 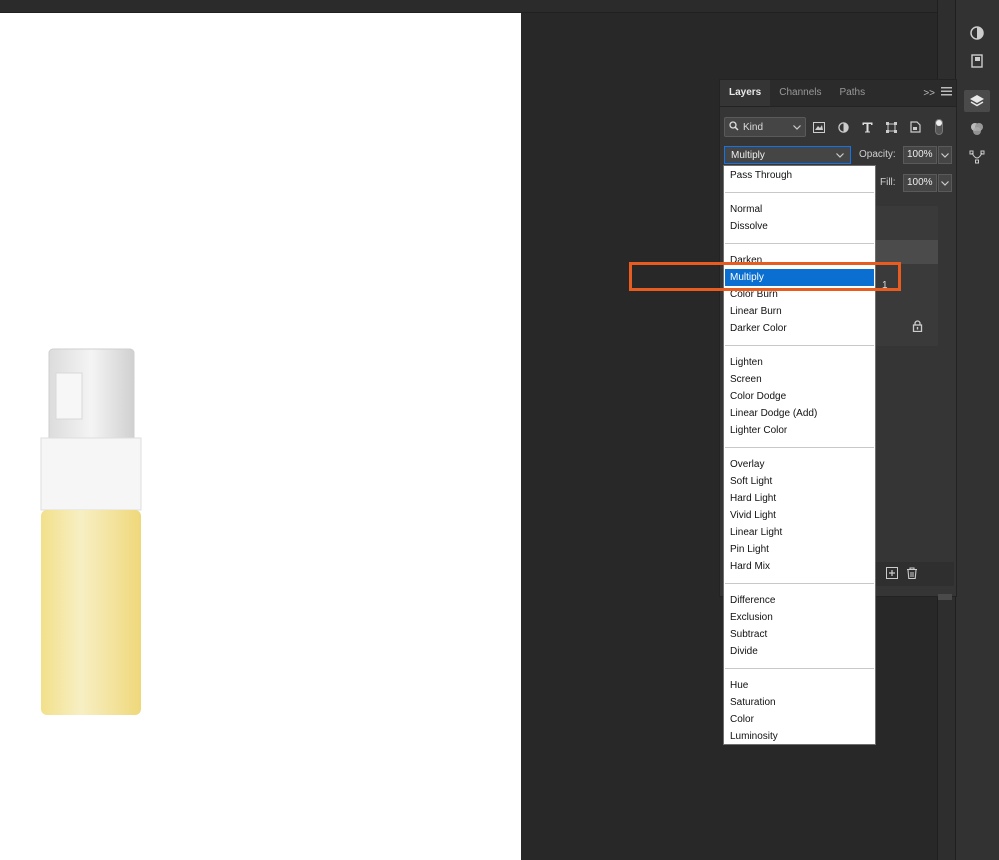 I want to click on filter-kind-label: Kind, so click(x=753, y=127).